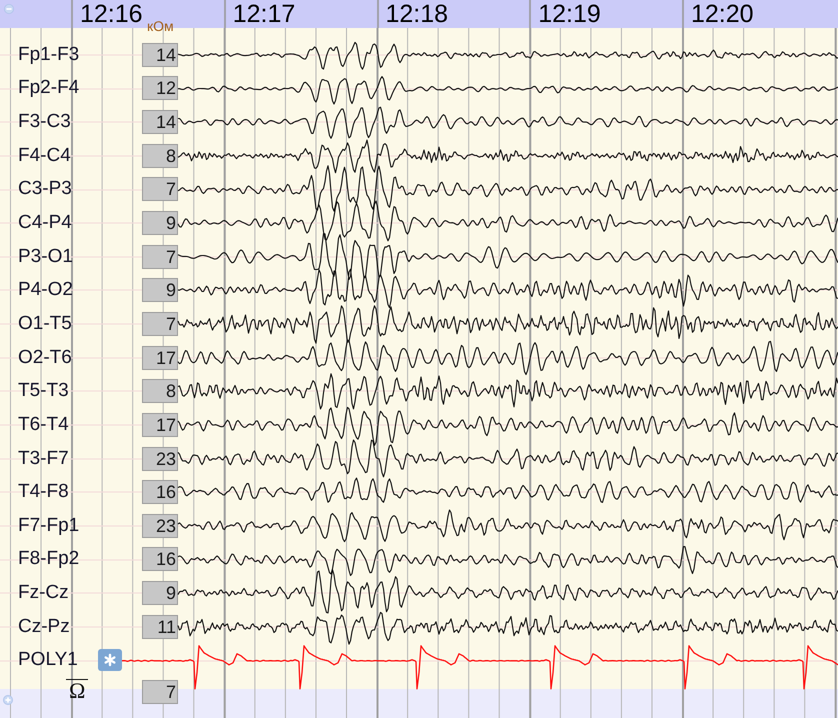  I want to click on channel-label: POLY1, so click(48, 660).